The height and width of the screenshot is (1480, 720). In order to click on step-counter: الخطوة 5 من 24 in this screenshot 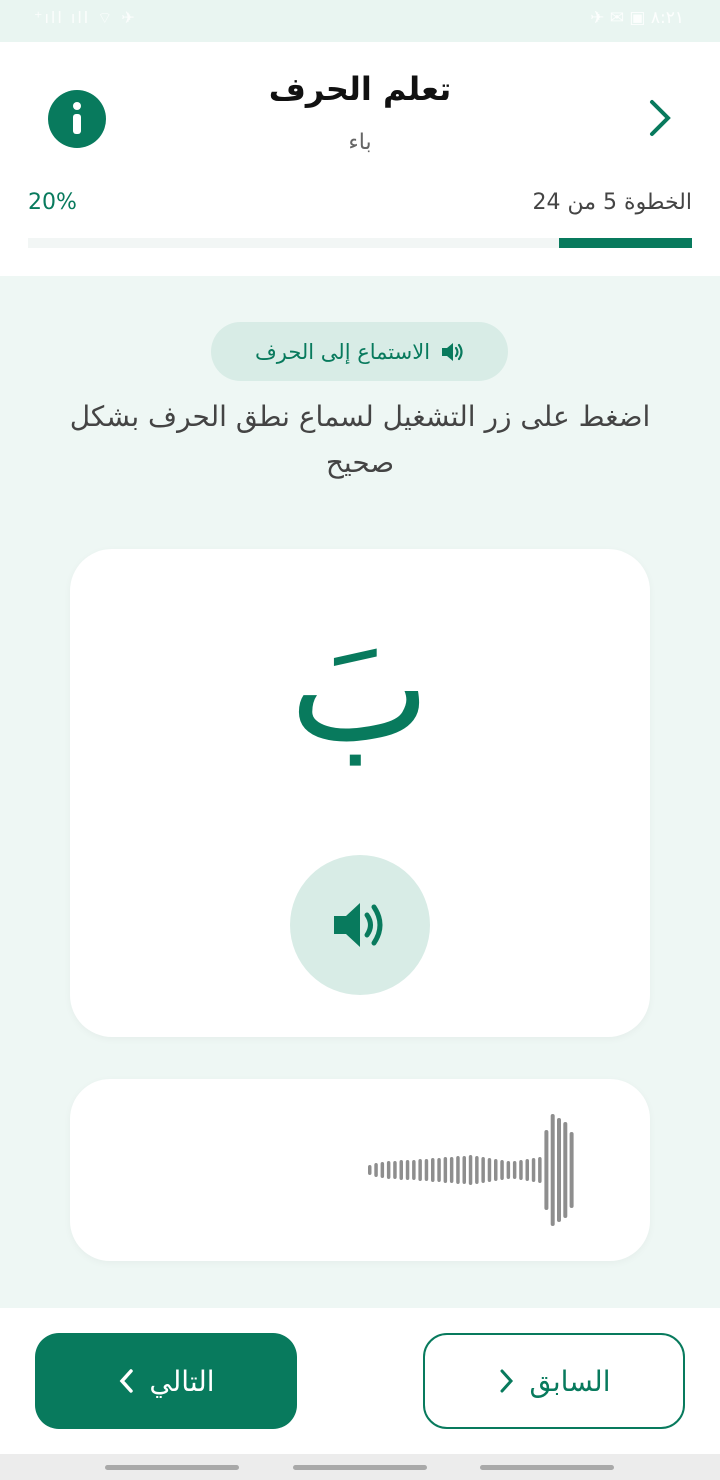, I will do `click(612, 202)`.